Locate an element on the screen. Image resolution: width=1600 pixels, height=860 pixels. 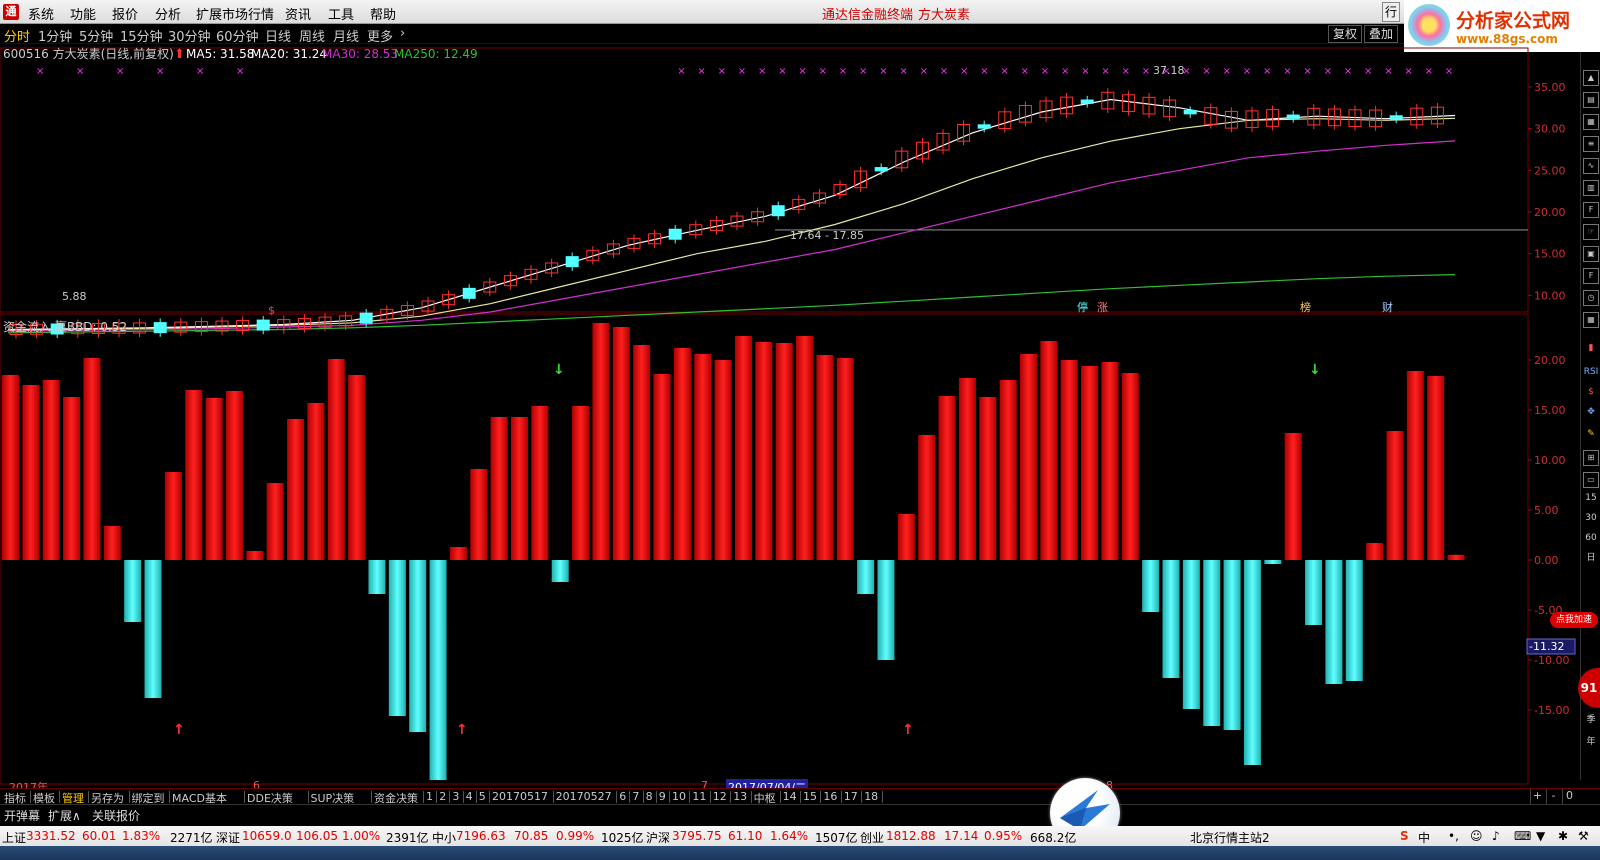
nav-item-22: 12 is located at coordinates (720, 796).